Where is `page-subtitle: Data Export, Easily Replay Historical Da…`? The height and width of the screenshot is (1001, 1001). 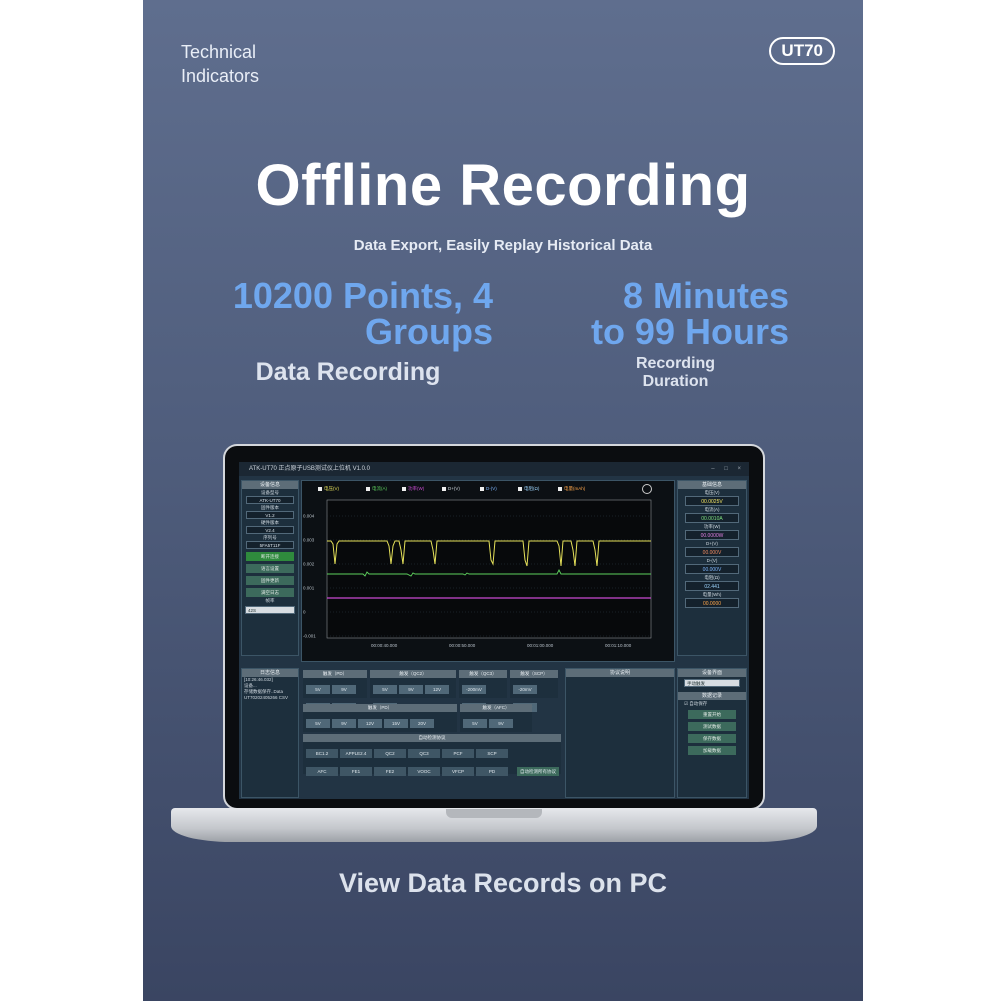 page-subtitle: Data Export, Easily Replay Historical Da… is located at coordinates (503, 245).